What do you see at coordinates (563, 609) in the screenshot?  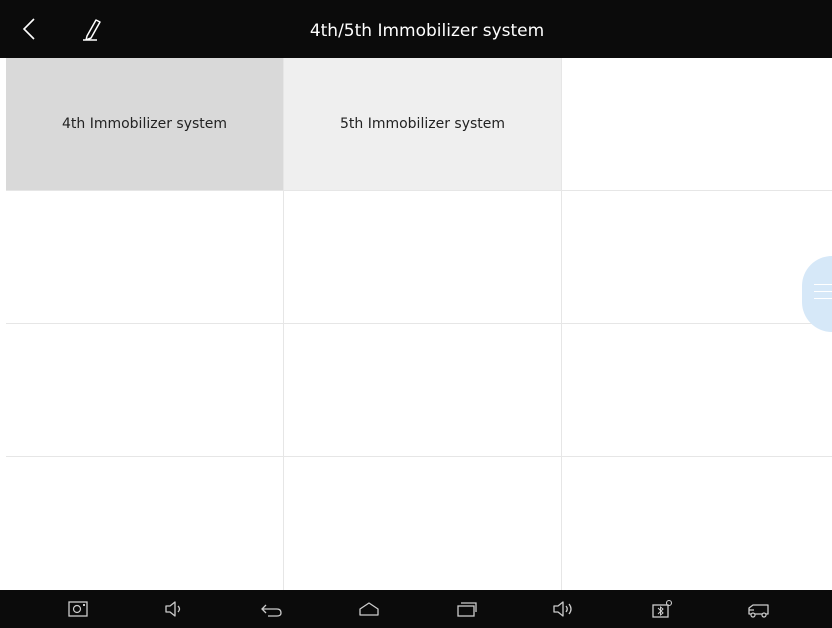 I see `volume-up-icon` at bounding box center [563, 609].